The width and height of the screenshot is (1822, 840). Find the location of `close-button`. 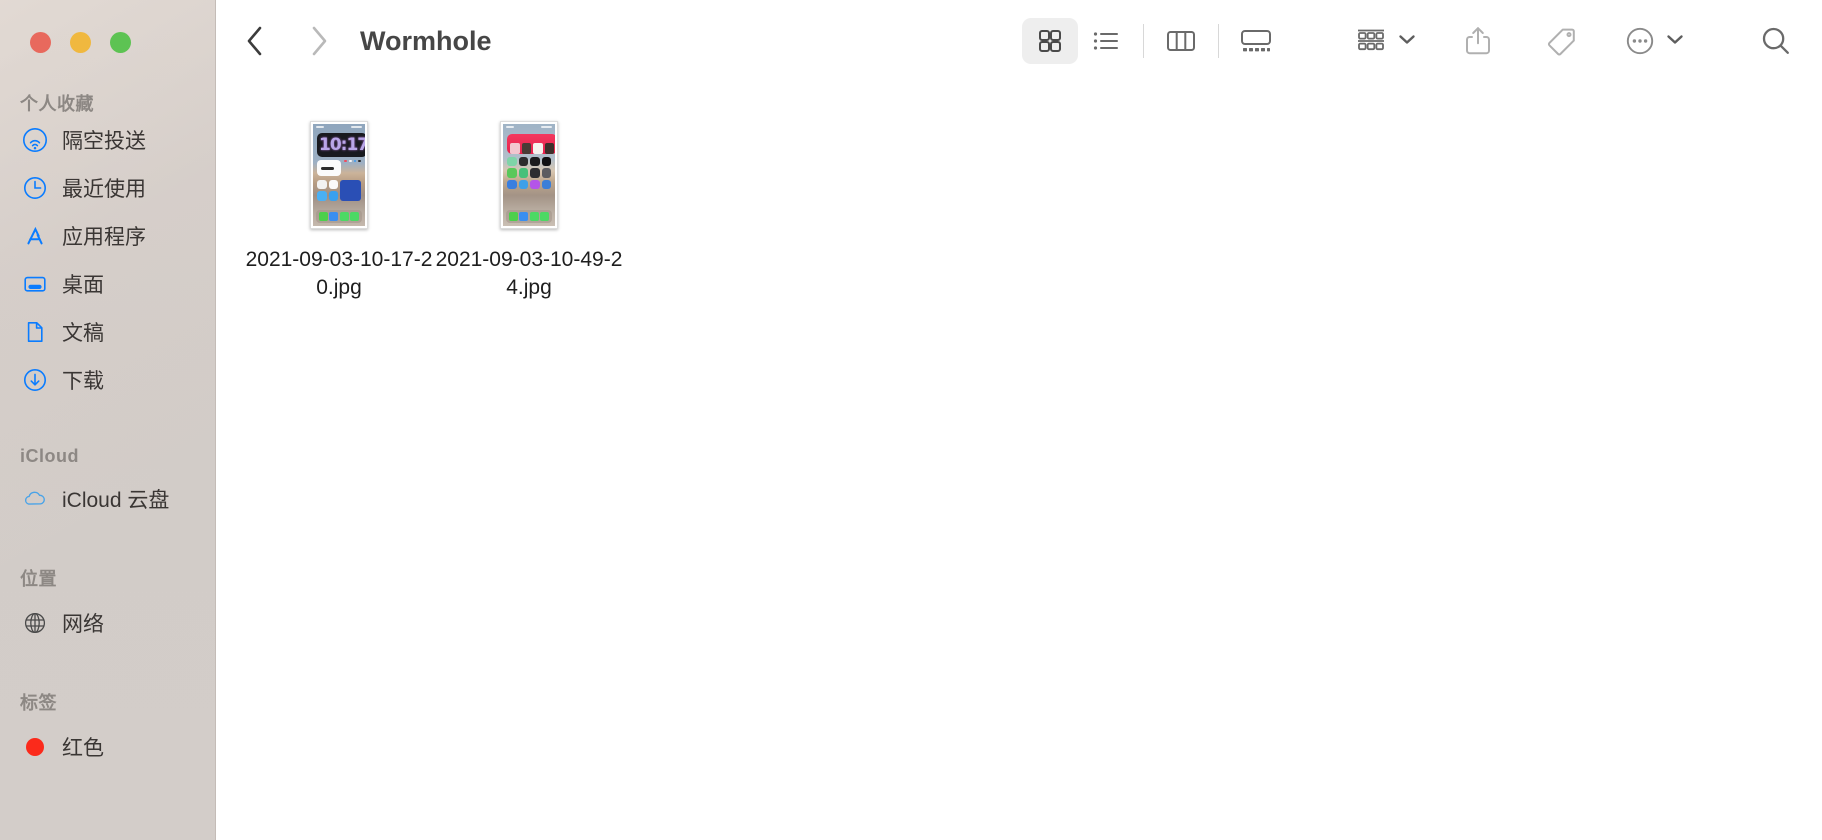

close-button is located at coordinates (40, 42).